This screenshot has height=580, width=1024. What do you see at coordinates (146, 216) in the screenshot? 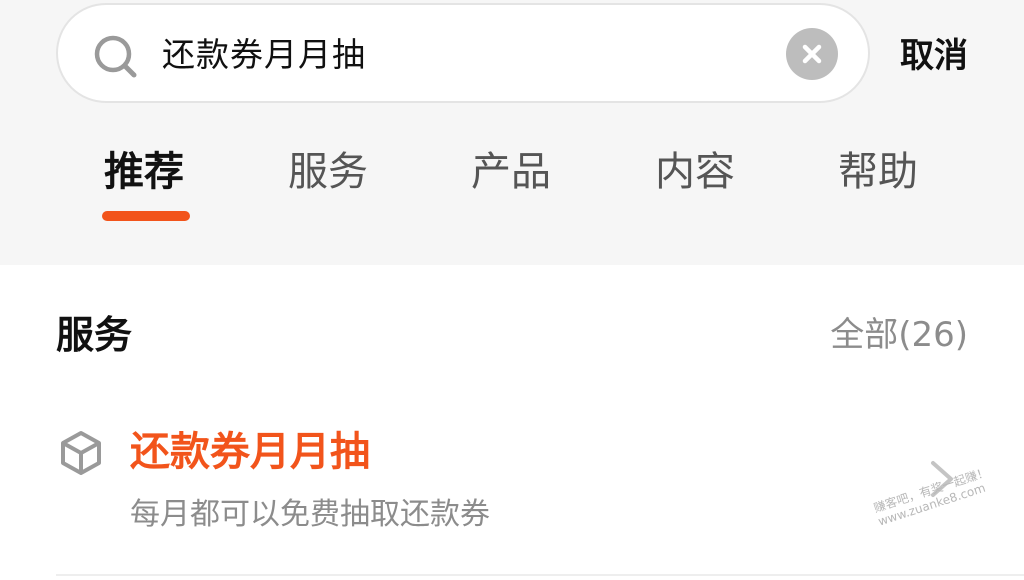
I see `active-tab-indicator` at bounding box center [146, 216].